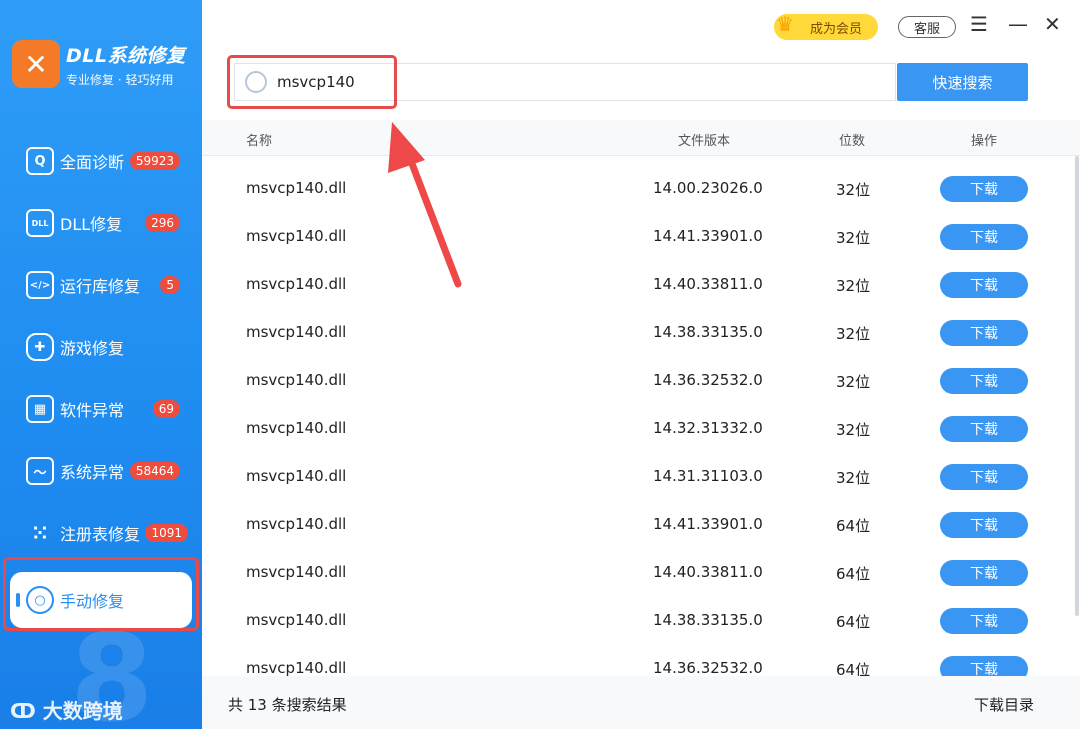  Describe the element at coordinates (836, 29) in the screenshot. I see `vip-label: 成为会员` at that location.